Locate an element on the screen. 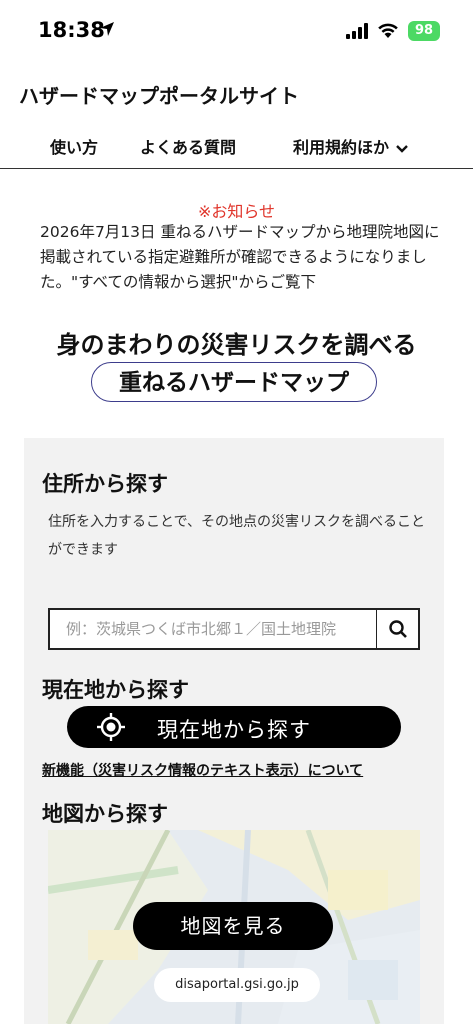 The height and width of the screenshot is (1024, 473). map-search-title: 地図から探す is located at coordinates (105, 814).